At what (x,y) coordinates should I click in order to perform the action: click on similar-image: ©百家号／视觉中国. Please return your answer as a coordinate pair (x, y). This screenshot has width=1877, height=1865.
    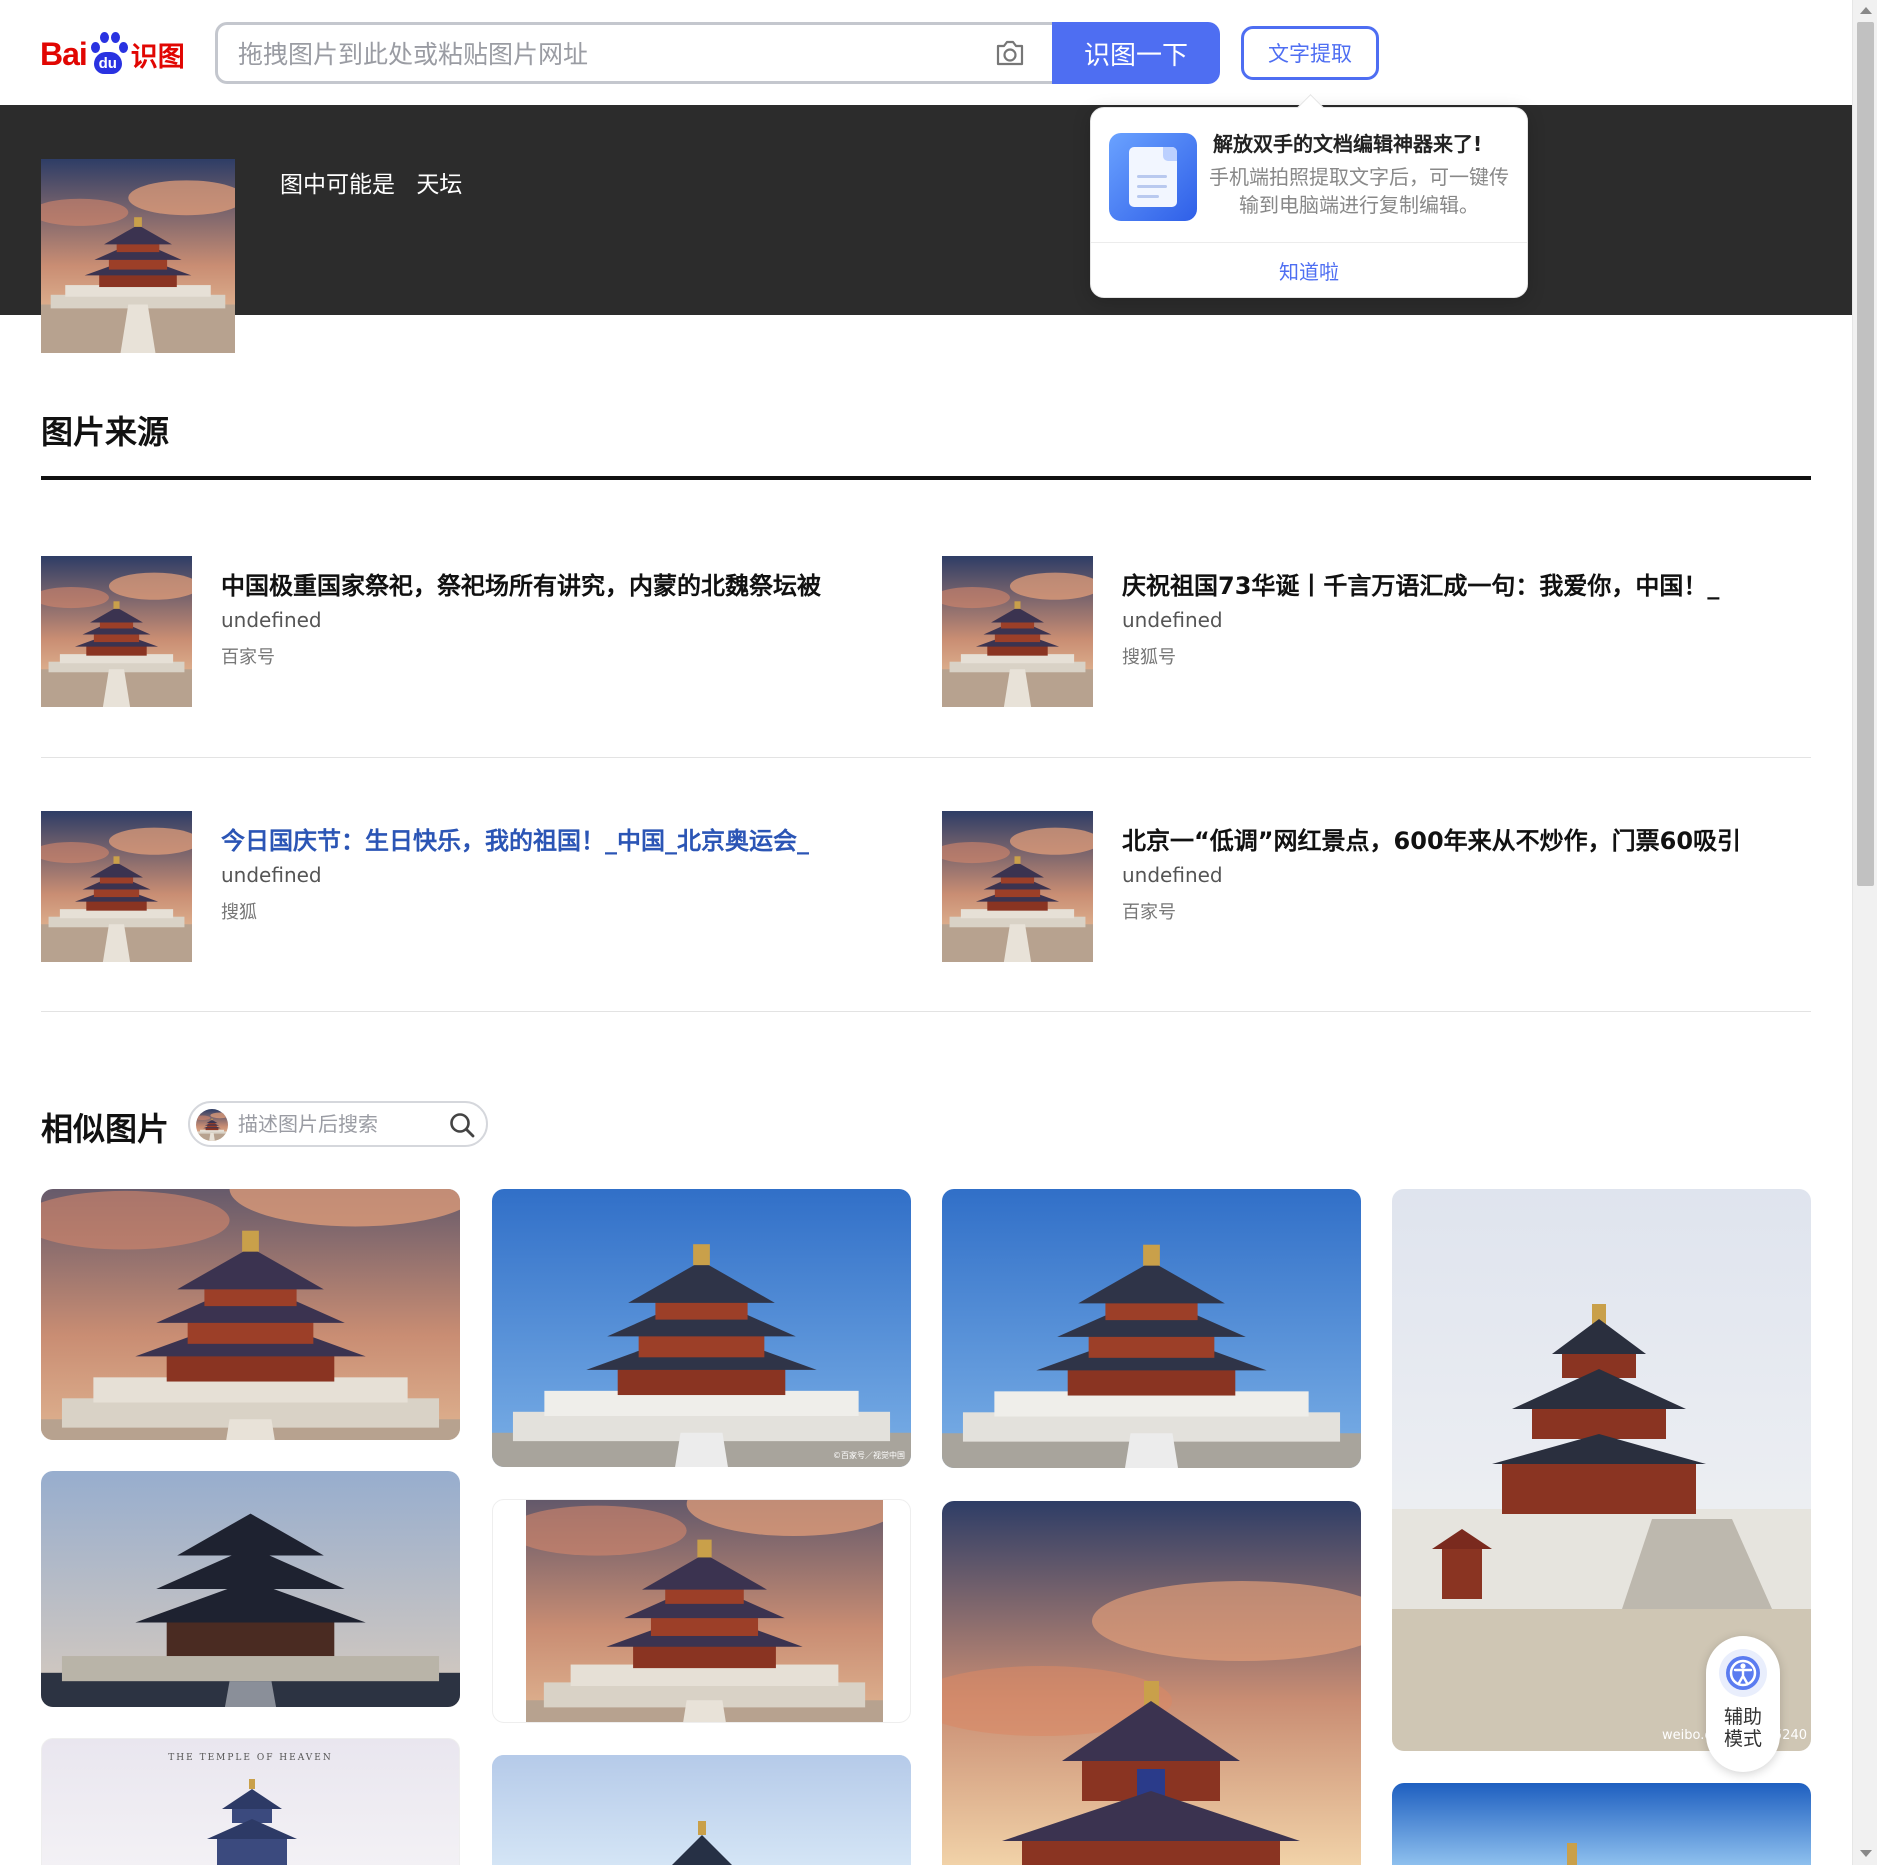
    Looking at the image, I should click on (701, 1328).